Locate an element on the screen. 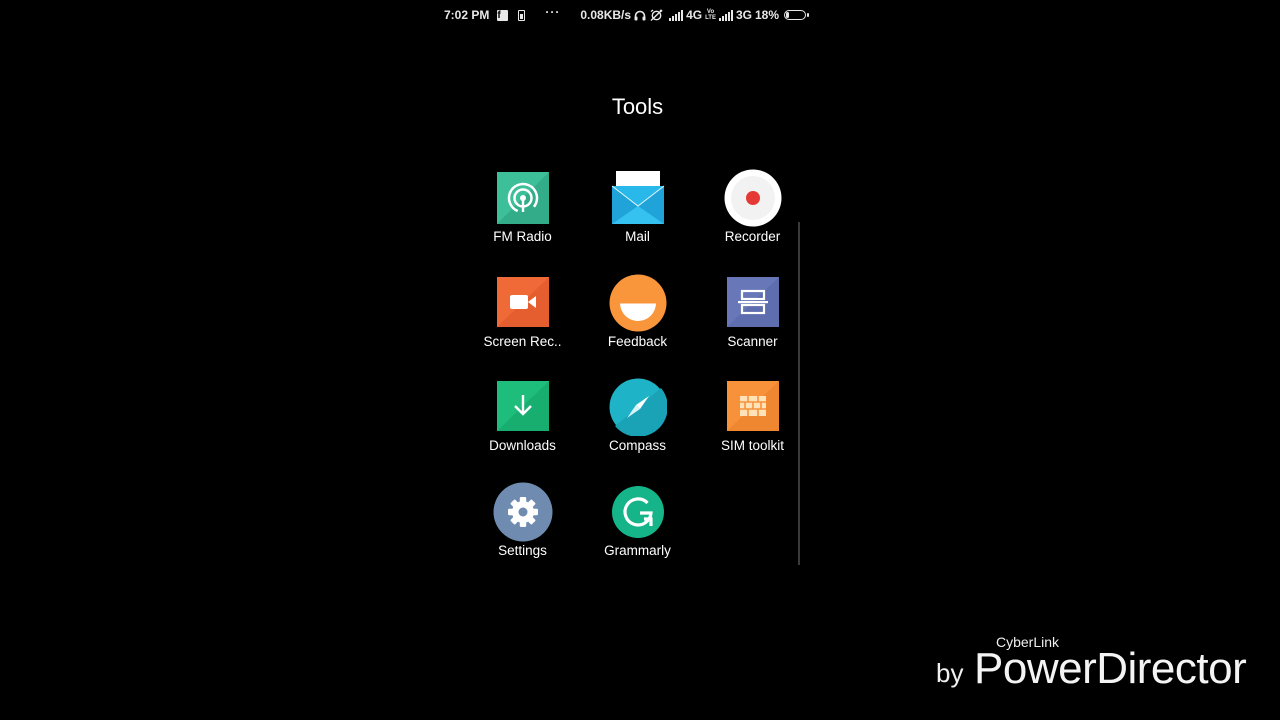  app-label: Screen Rec.. is located at coordinates (522, 341).